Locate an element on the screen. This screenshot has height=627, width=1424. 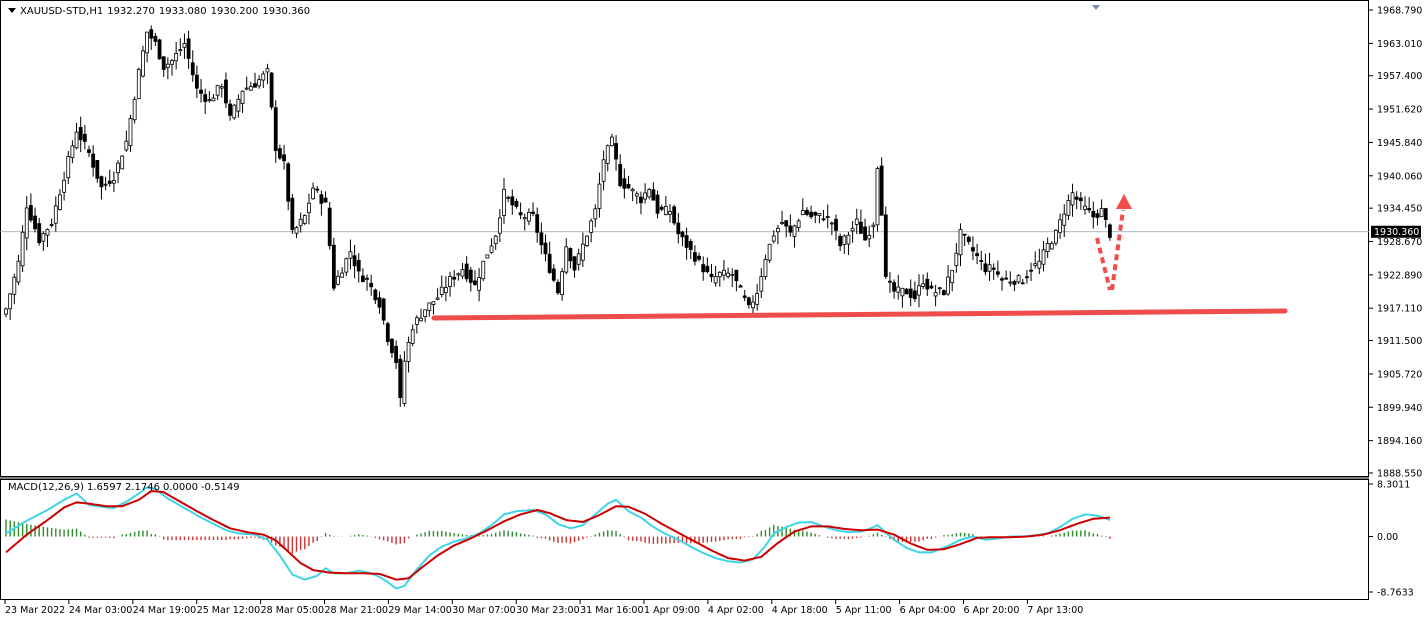
price-axis-label: 1905.720 is located at coordinates (1399, 374).